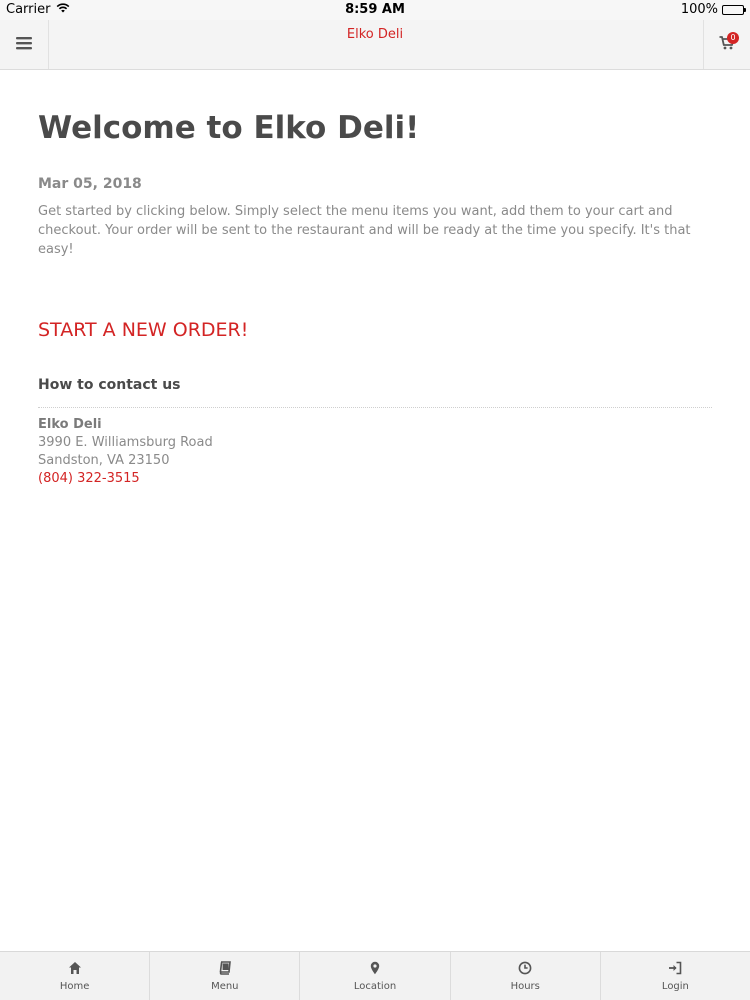 This screenshot has height=1000, width=750. Describe the element at coordinates (75, 969) in the screenshot. I see `home-icon` at that location.